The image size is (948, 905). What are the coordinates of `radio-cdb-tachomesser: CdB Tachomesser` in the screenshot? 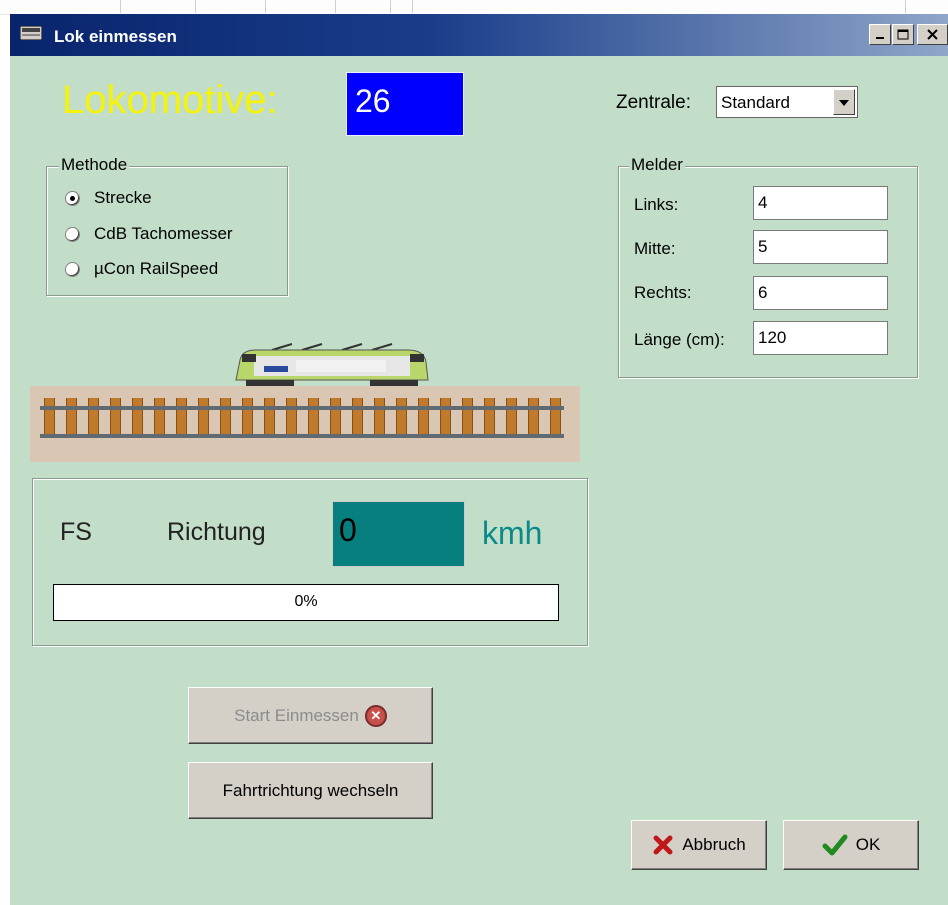 It's located at (149, 234).